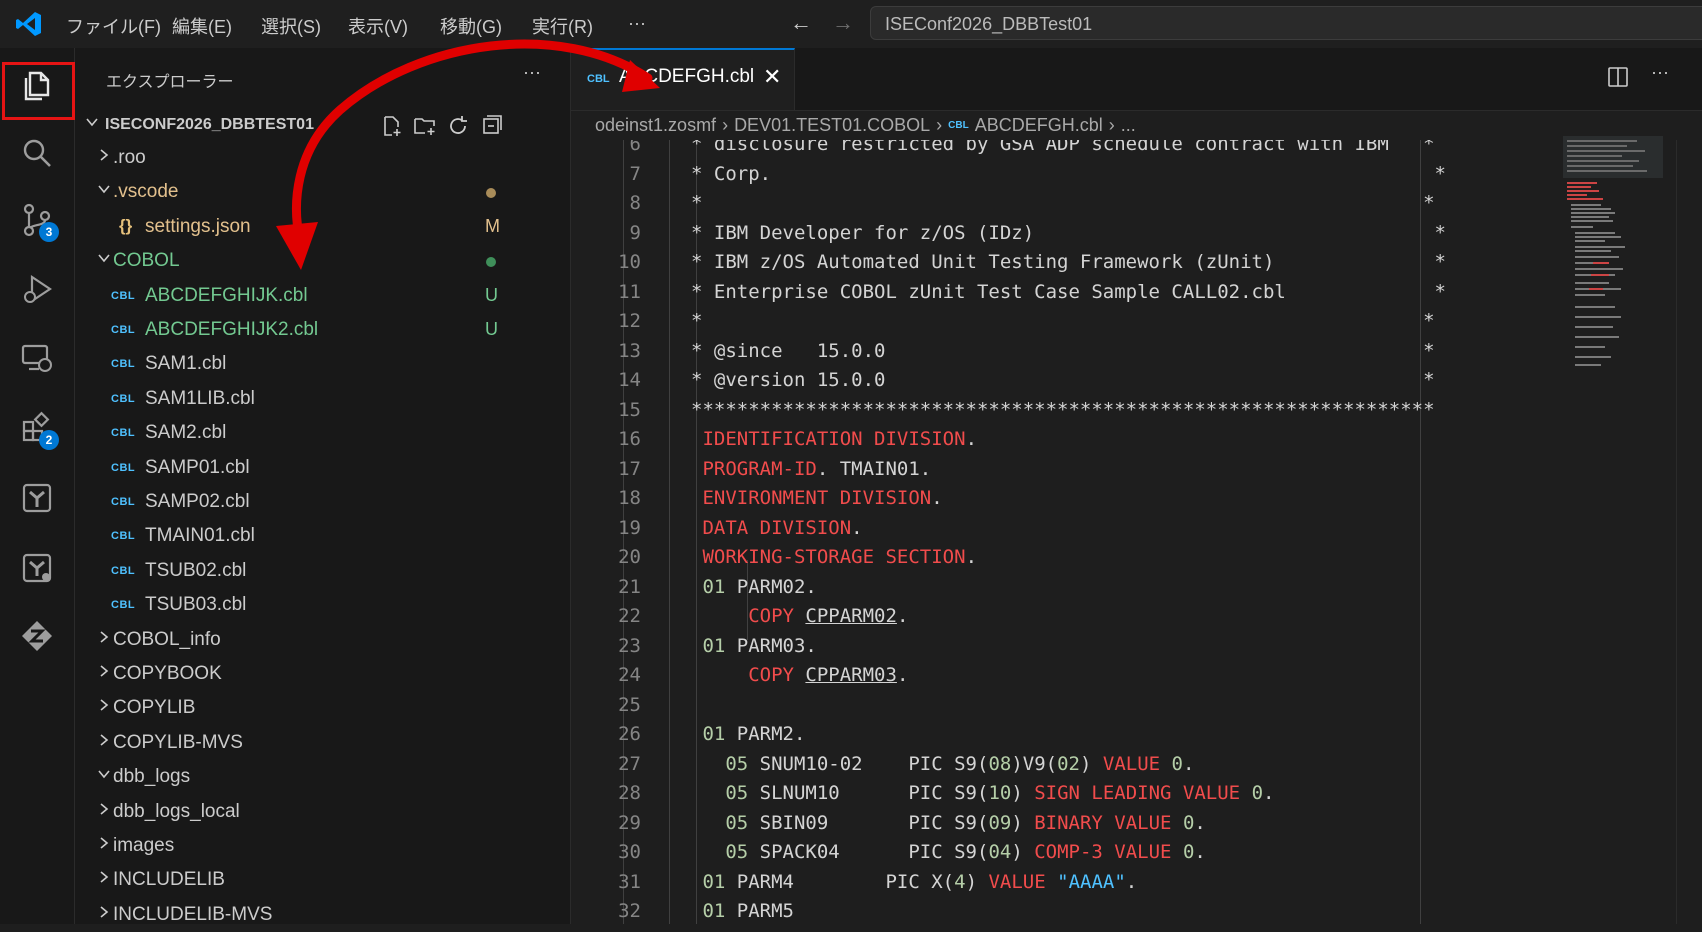 This screenshot has width=1702, height=932. What do you see at coordinates (1063, 351) in the screenshot?
I see `code-text: * @since 15.0.0 *` at bounding box center [1063, 351].